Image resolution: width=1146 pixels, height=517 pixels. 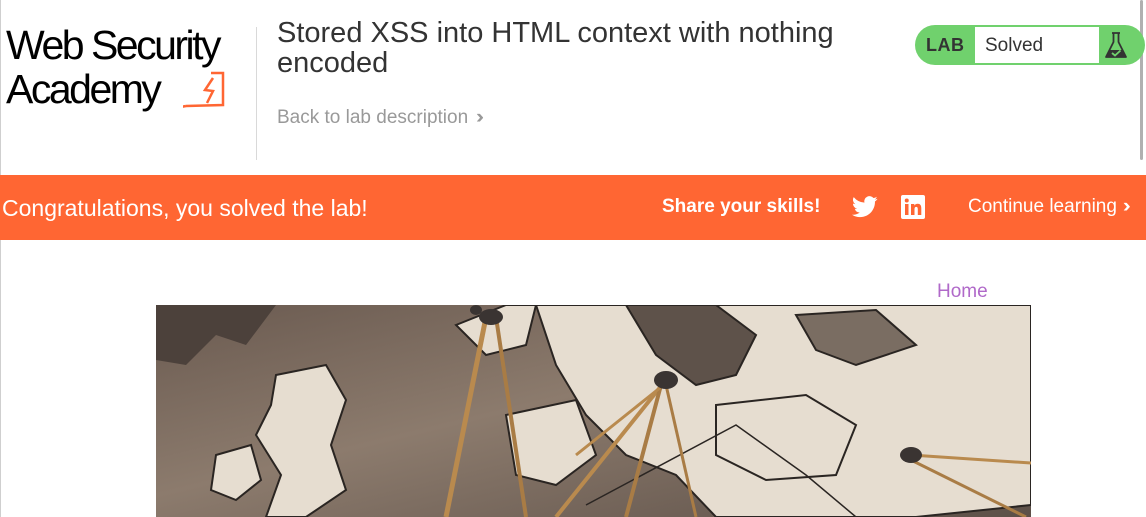 What do you see at coordinates (204, 89) in the screenshot?
I see `logo-lightning-icon` at bounding box center [204, 89].